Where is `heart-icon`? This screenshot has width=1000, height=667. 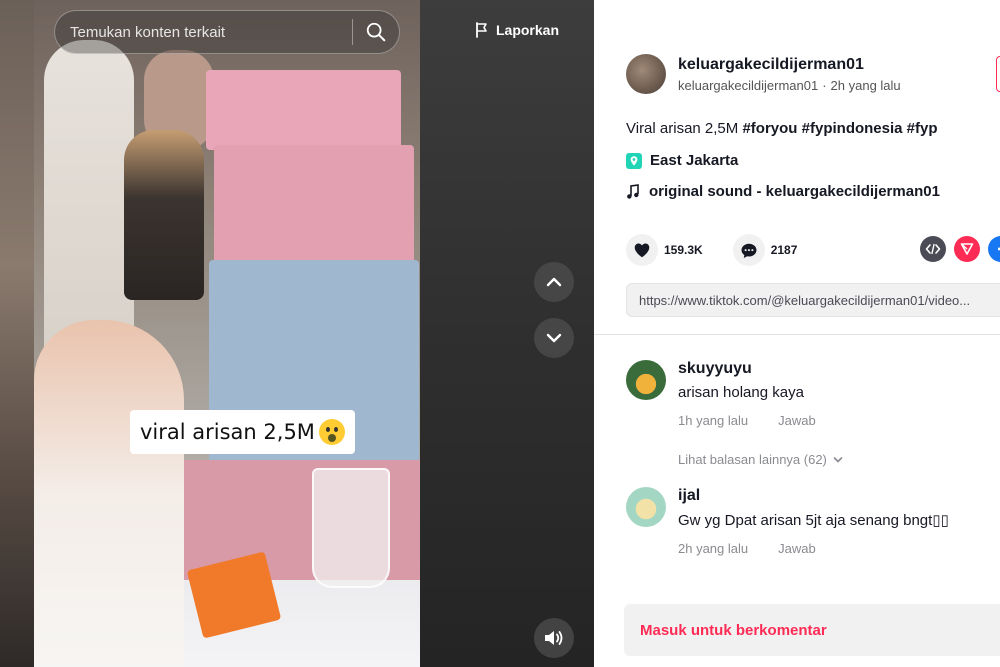 heart-icon is located at coordinates (642, 250).